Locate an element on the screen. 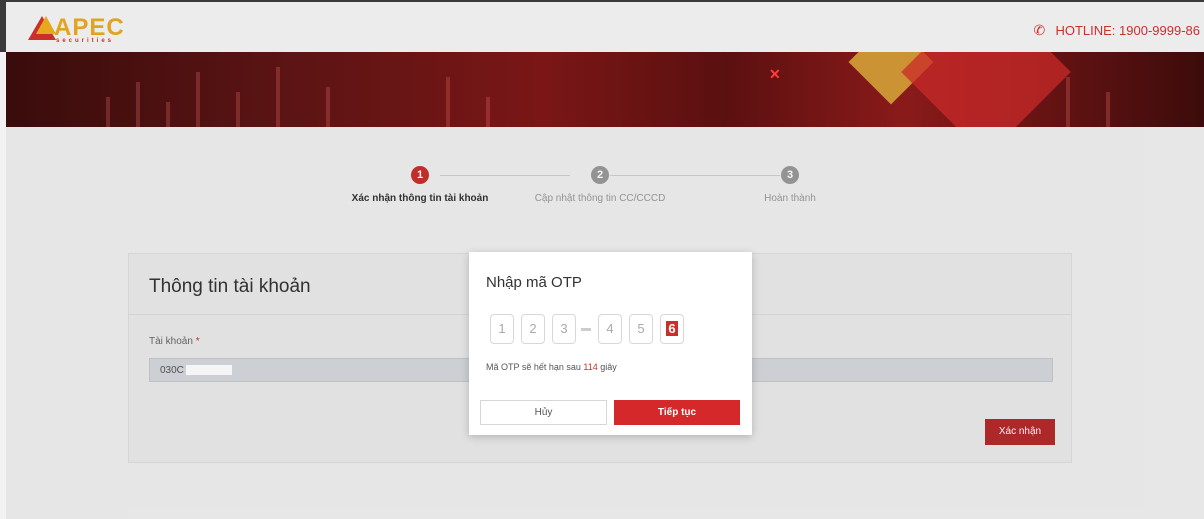 This screenshot has height=519, width=1204. otp-digit-6-value: 6 is located at coordinates (672, 328).